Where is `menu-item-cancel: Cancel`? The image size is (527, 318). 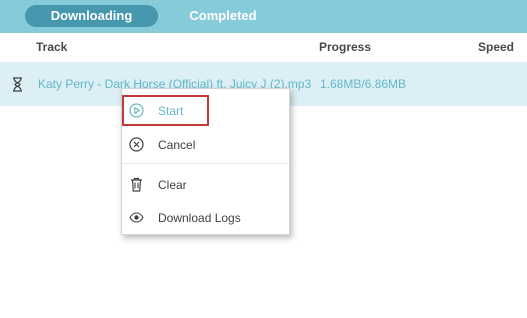 menu-item-cancel: Cancel is located at coordinates (205, 145).